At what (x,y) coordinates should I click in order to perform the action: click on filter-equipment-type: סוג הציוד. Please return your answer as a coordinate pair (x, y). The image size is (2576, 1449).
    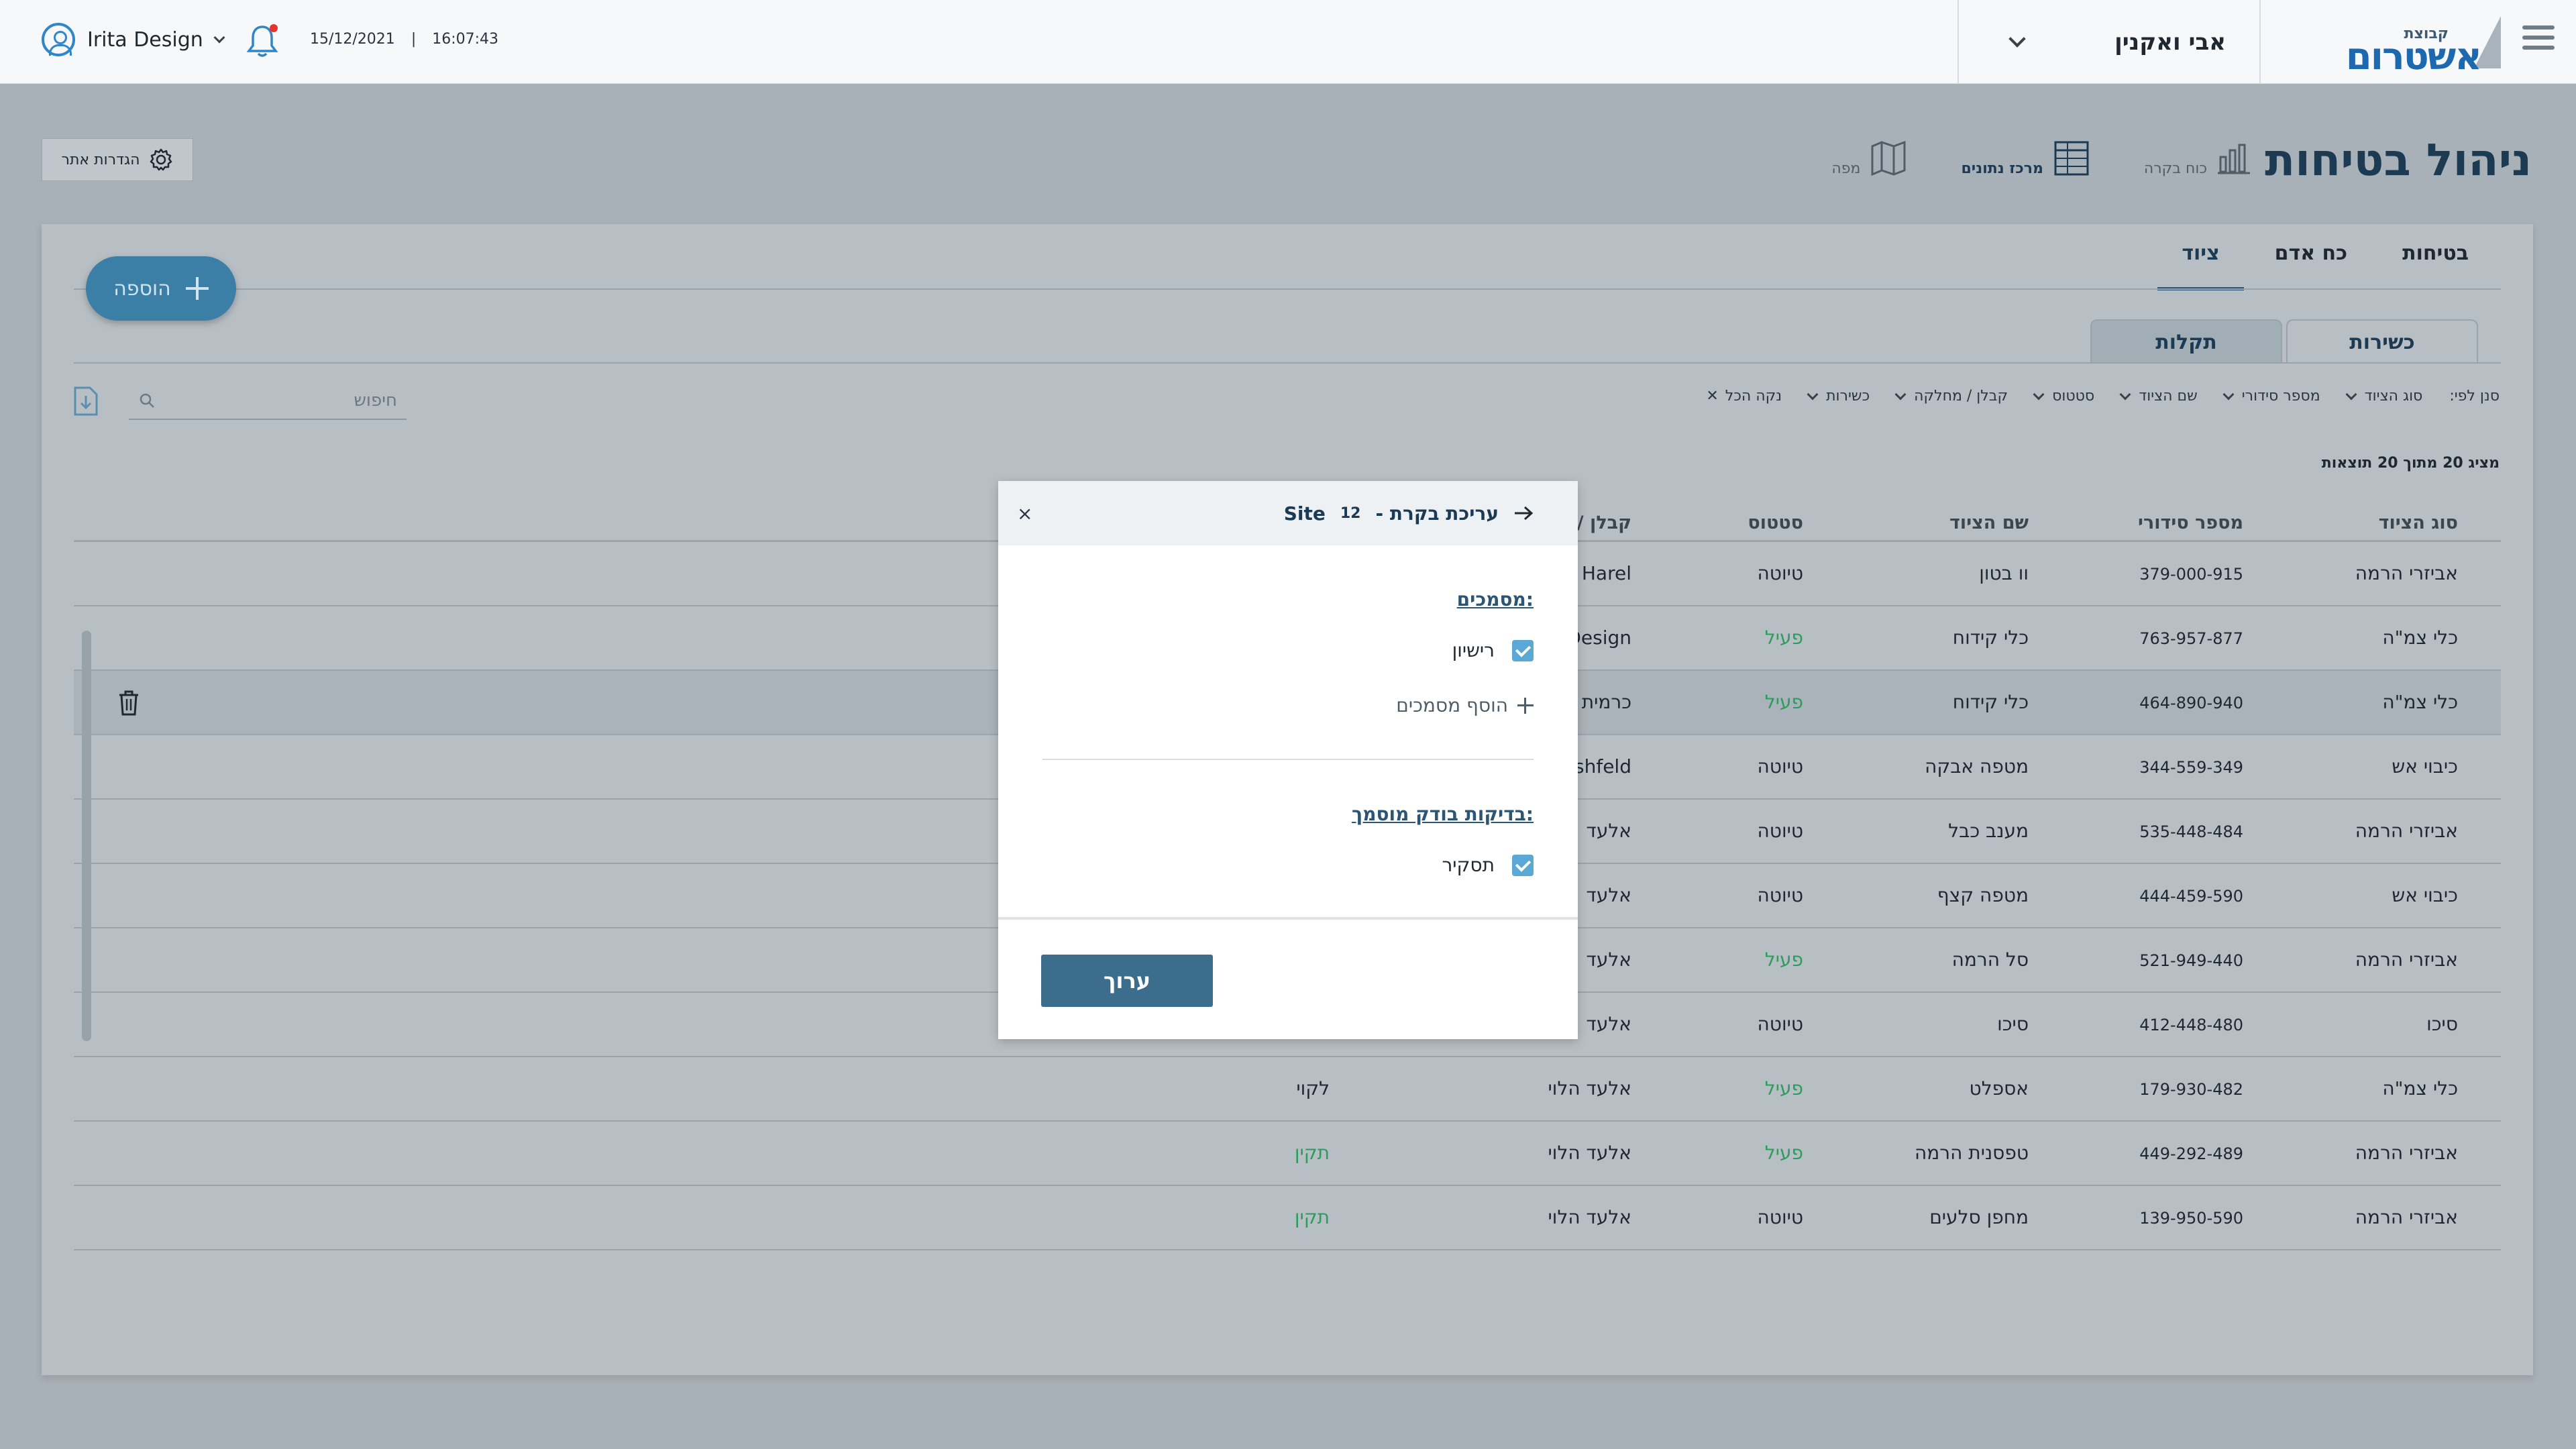
    Looking at the image, I should click on (2383, 396).